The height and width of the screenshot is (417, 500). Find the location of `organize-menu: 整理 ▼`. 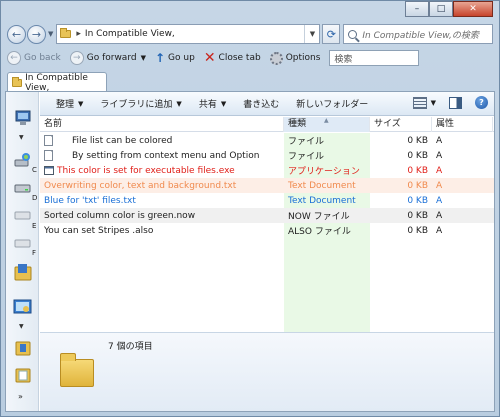

organize-menu: 整理 ▼ is located at coordinates (70, 104).